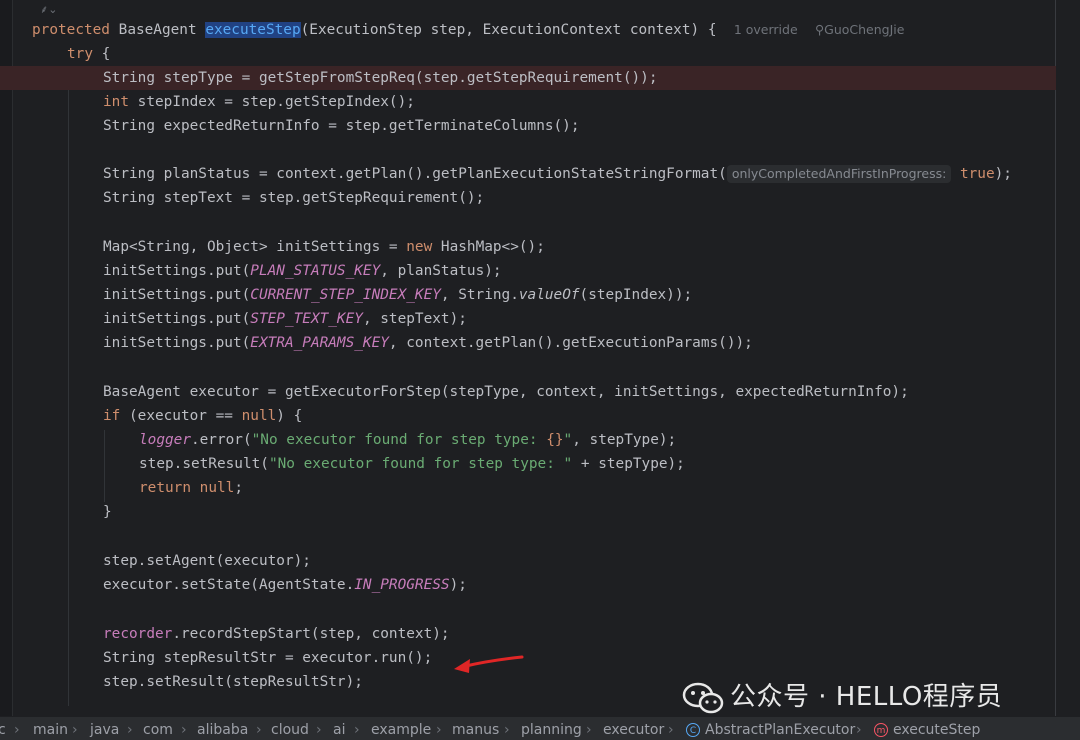  What do you see at coordinates (80, 54) in the screenshot?
I see `try-keyword: try` at bounding box center [80, 54].